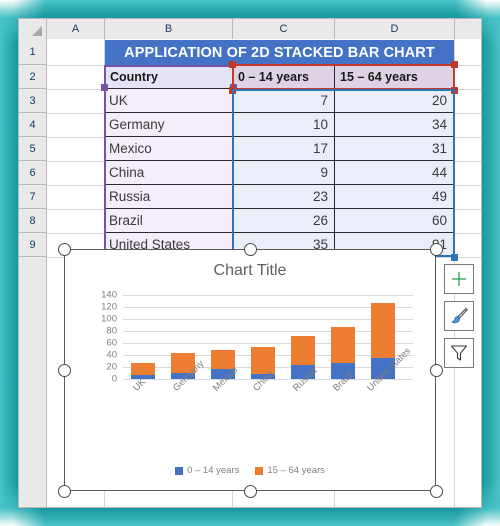 The width and height of the screenshot is (500, 526). What do you see at coordinates (436, 491) in the screenshot?
I see `chart-resize-handle-bottom-right` at bounding box center [436, 491].